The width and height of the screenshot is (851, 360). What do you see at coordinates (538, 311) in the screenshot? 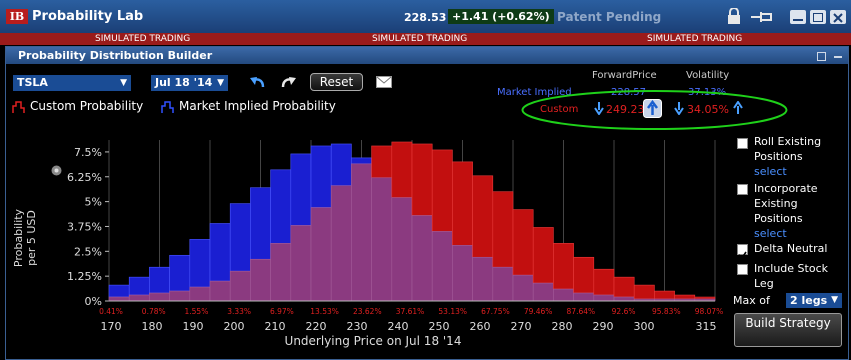
I see `cumulative-label: 79.46%` at bounding box center [538, 311].